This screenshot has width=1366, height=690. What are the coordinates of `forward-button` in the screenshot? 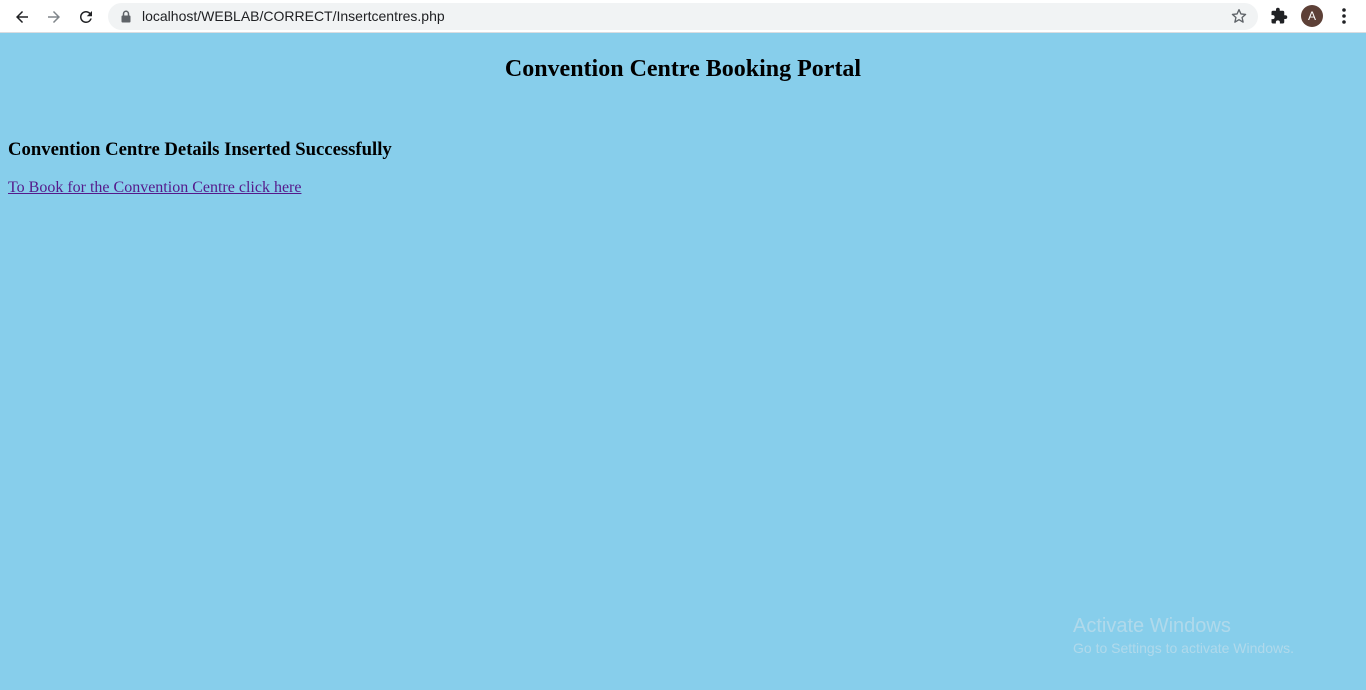 It's located at (54, 17).